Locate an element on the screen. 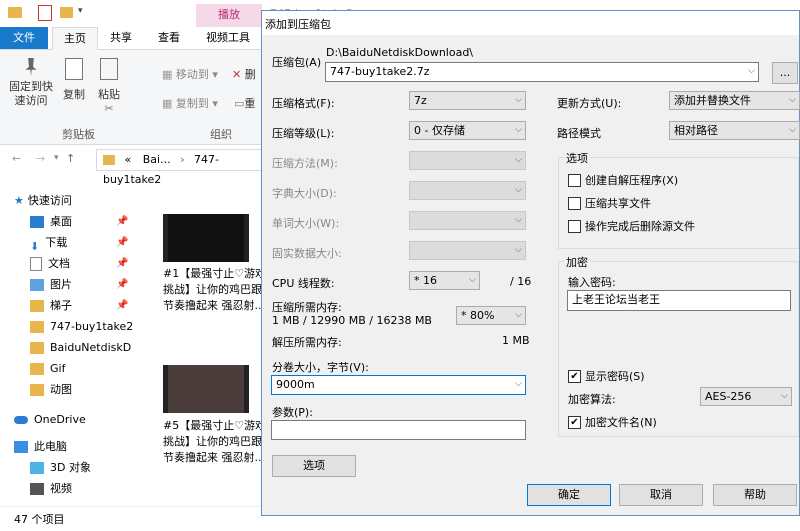  move-to-button: ▦ 移动到 ▾ is located at coordinates (190, 74).